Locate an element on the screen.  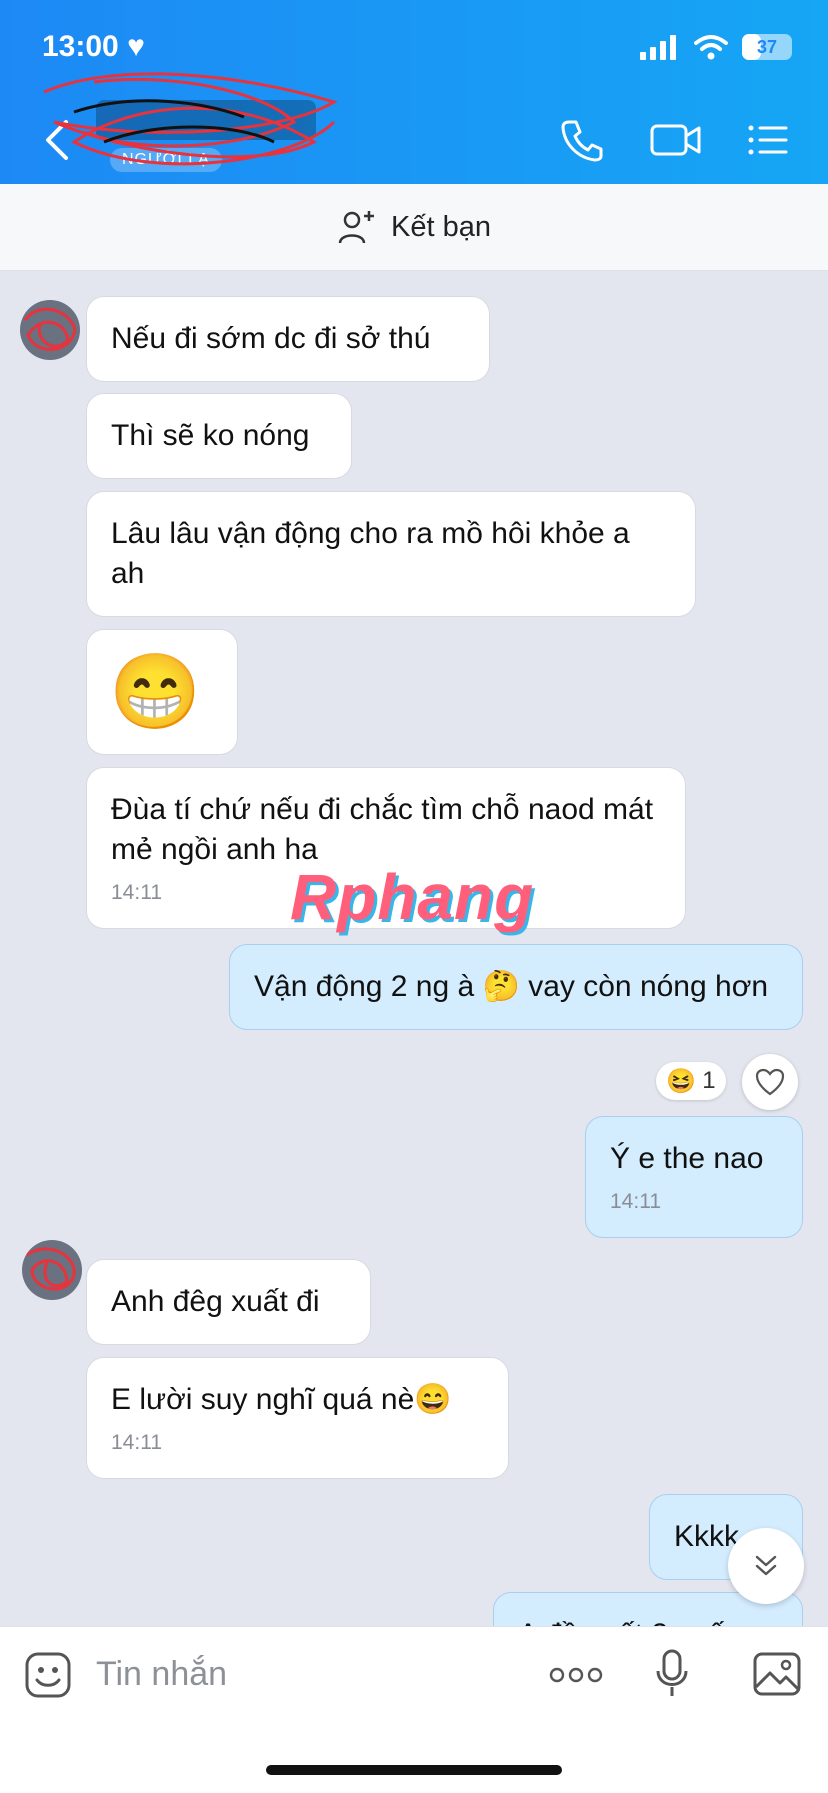
emoji-message: 😁 is located at coordinates (155, 691).